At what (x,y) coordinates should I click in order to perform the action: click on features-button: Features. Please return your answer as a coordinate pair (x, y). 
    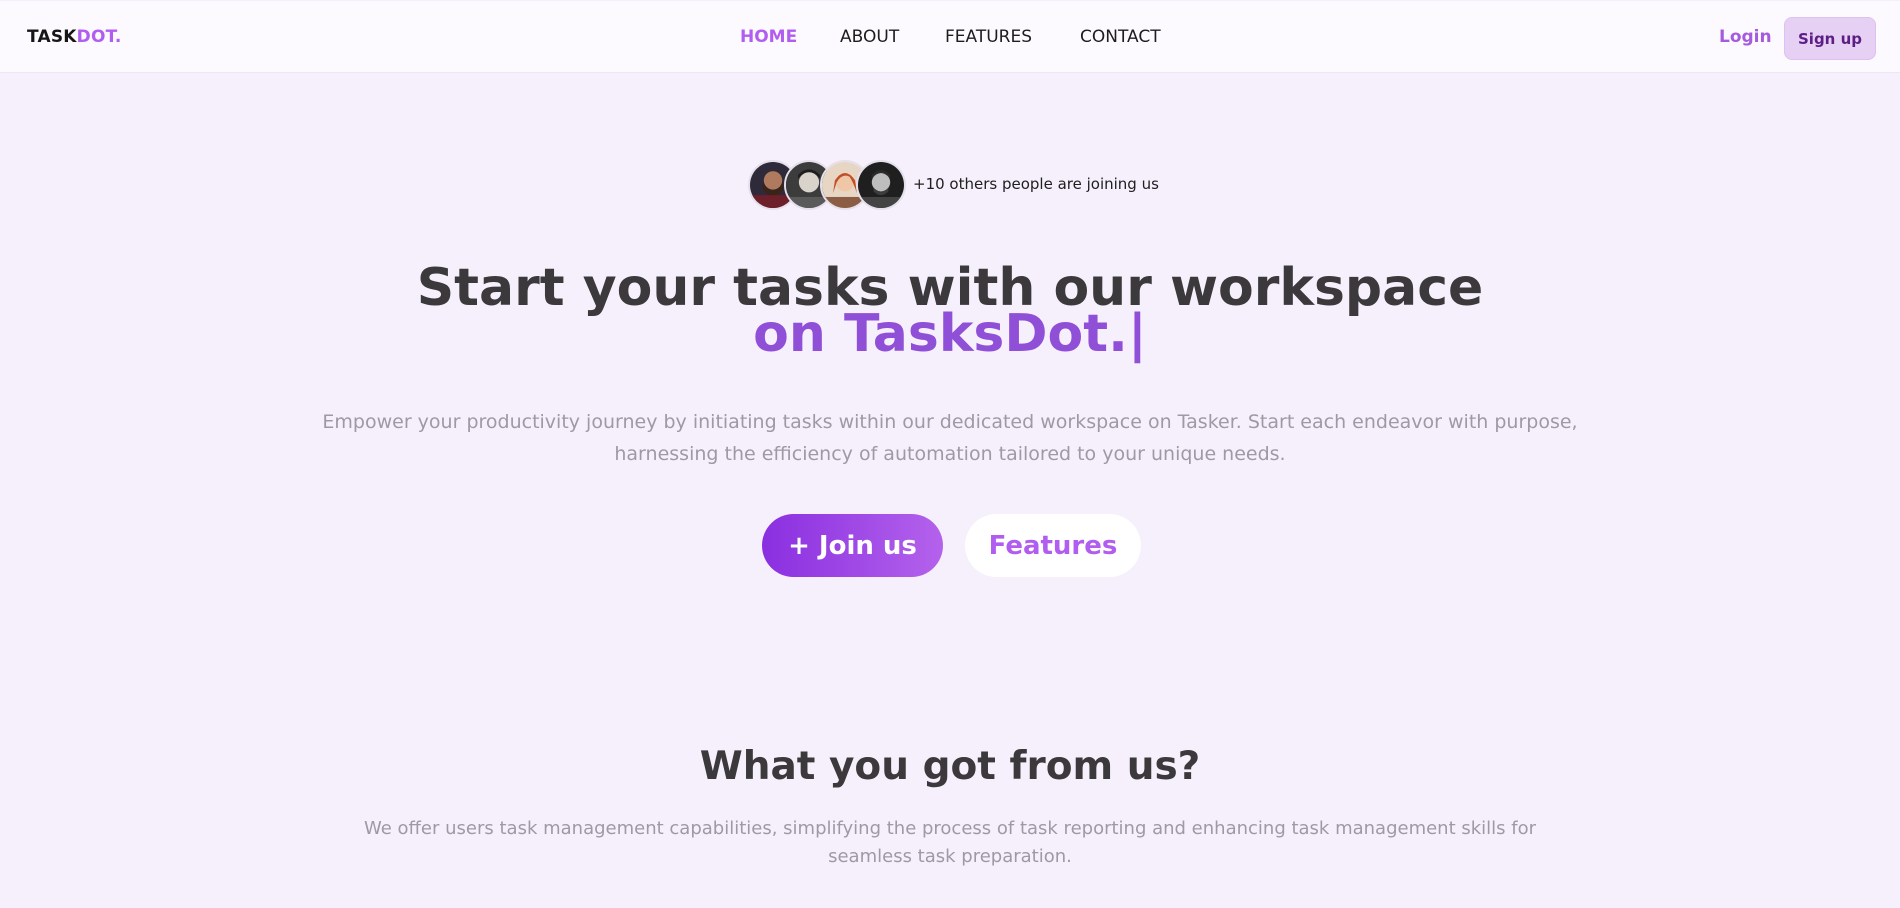
    Looking at the image, I should click on (1053, 545).